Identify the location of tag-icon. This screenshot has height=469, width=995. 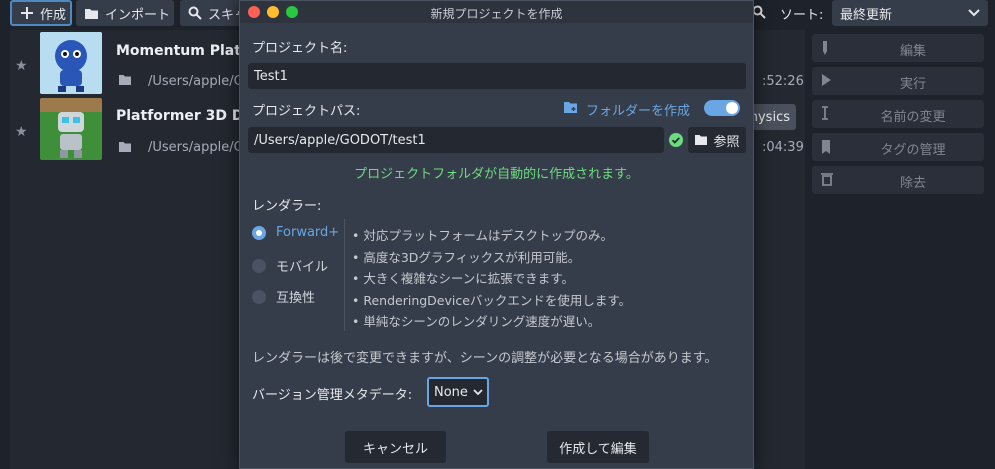
(826, 147).